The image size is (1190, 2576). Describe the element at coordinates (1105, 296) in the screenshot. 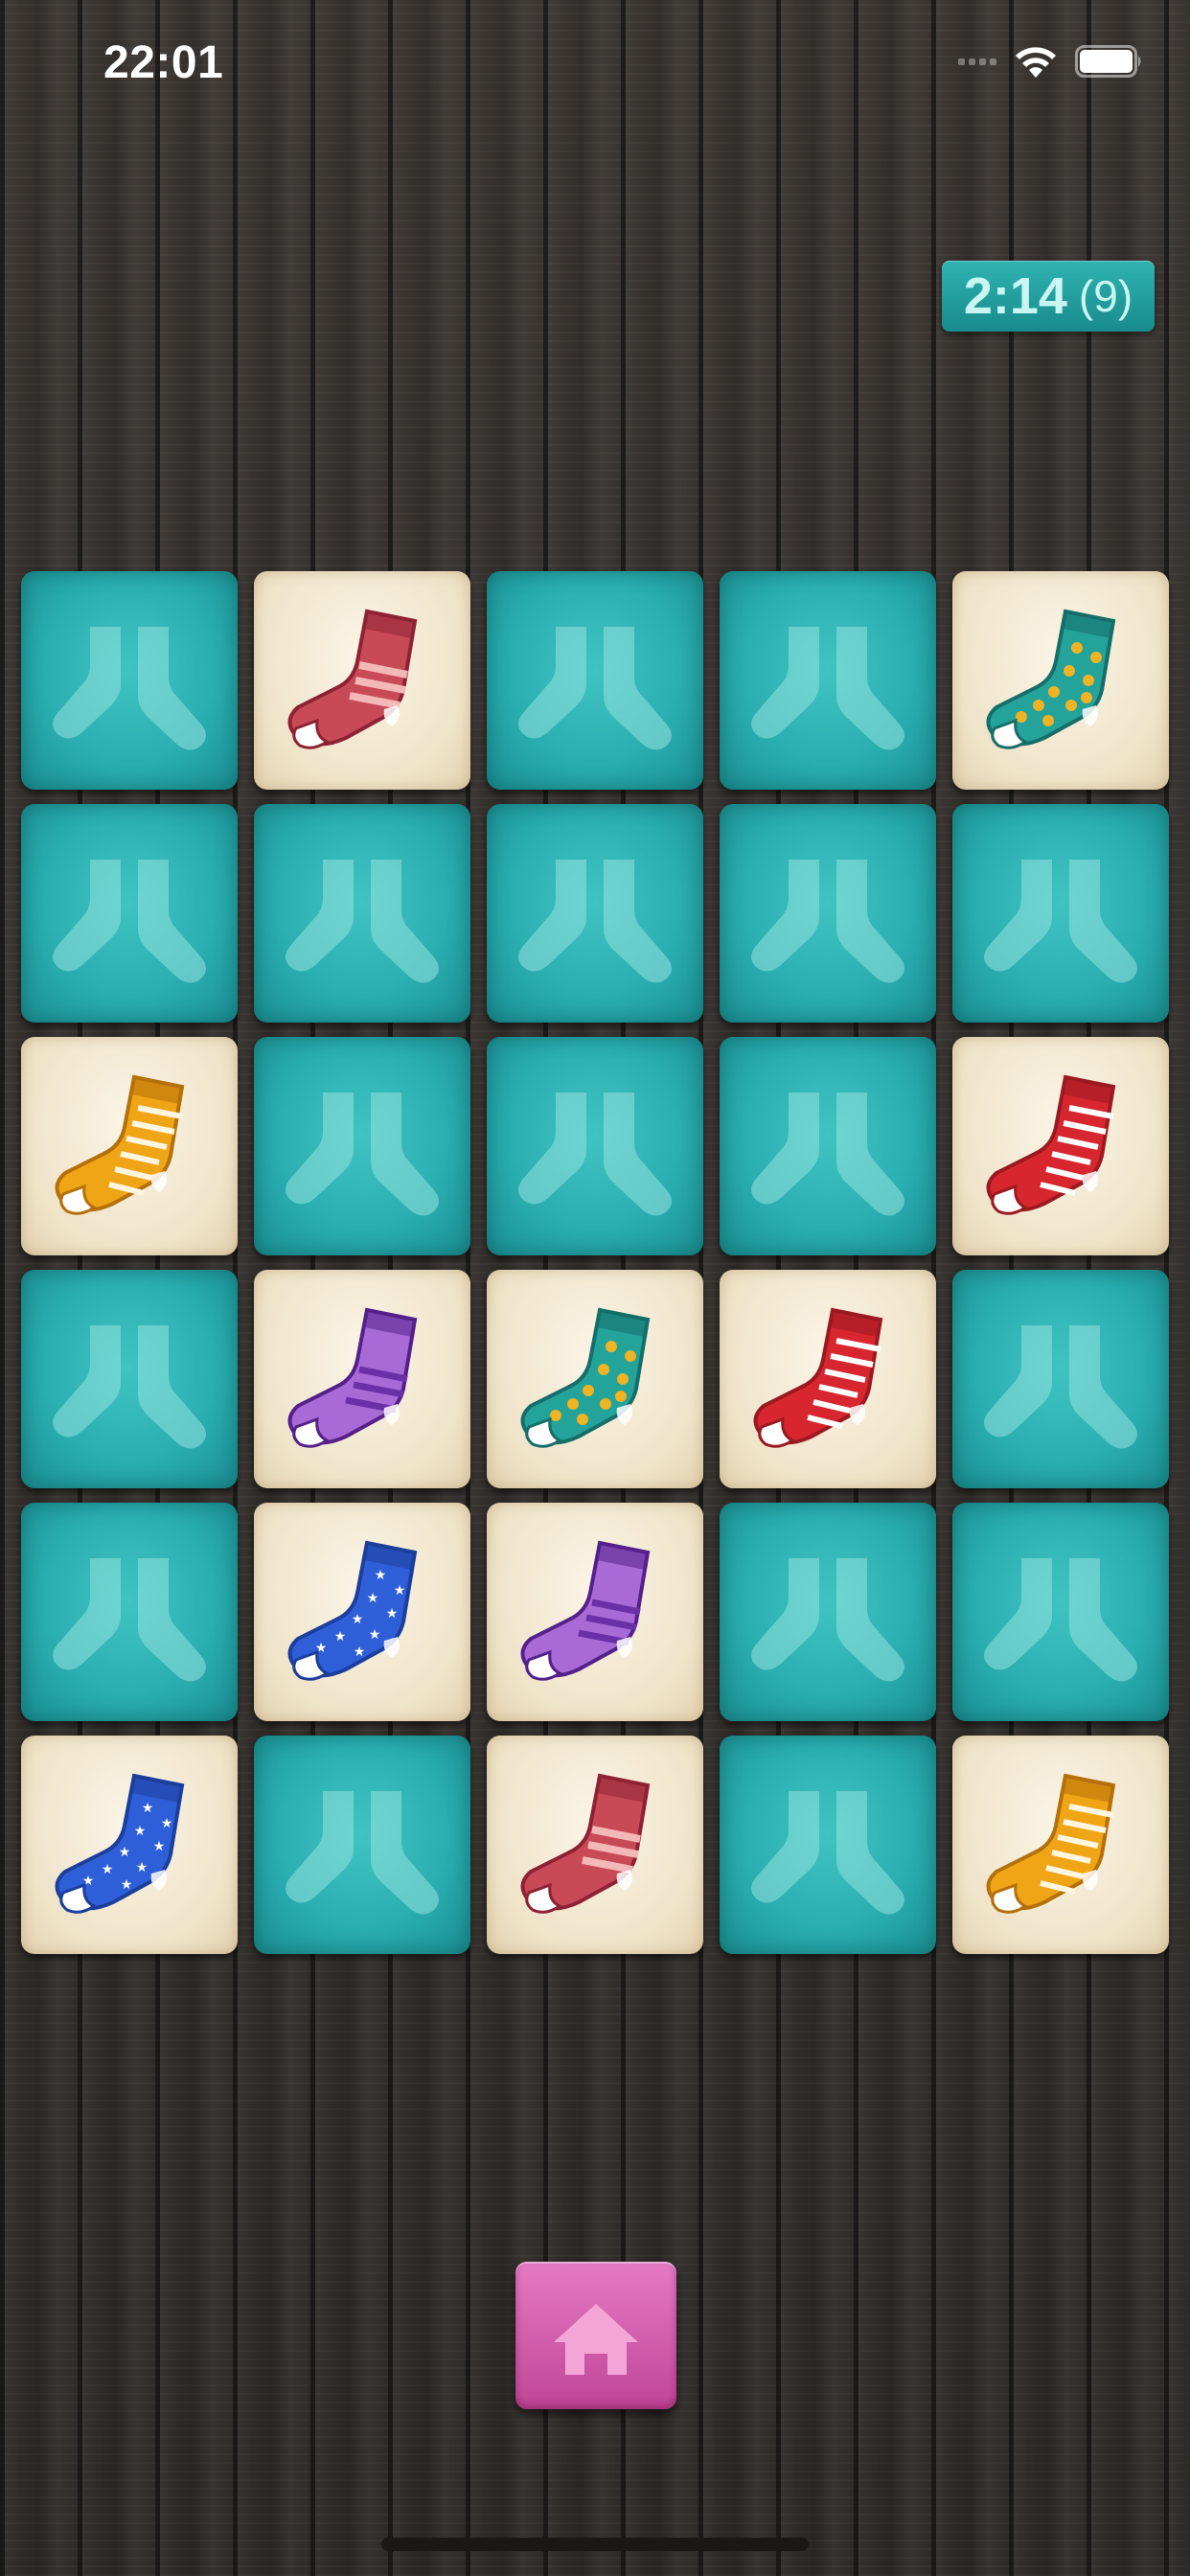

I see `move-count: (9)` at that location.